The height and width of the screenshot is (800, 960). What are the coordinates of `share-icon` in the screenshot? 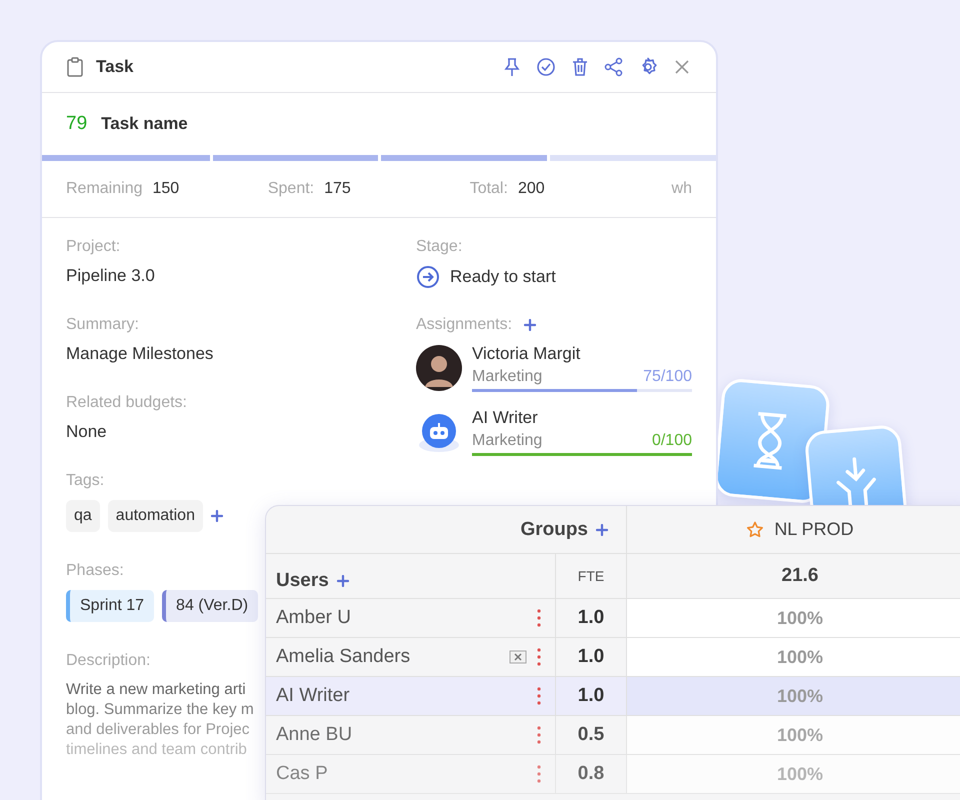 It's located at (614, 67).